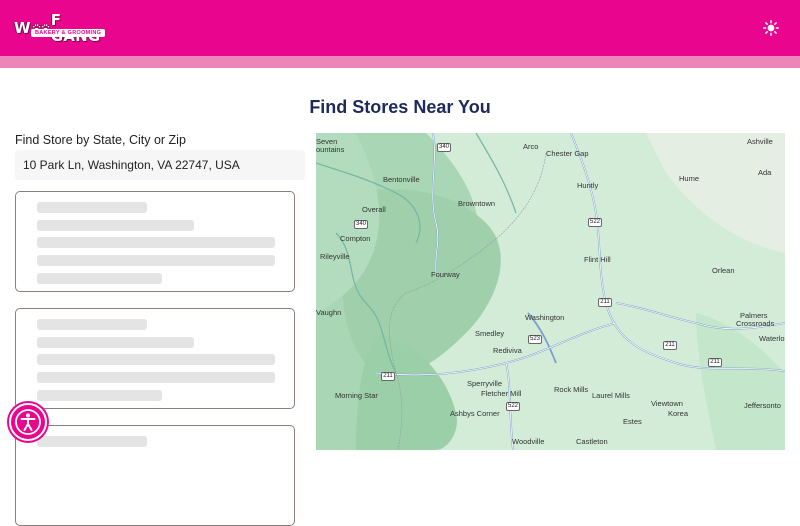 This screenshot has width=800, height=526. Describe the element at coordinates (772, 338) in the screenshot. I see `map-place-label: Waterlo` at that location.